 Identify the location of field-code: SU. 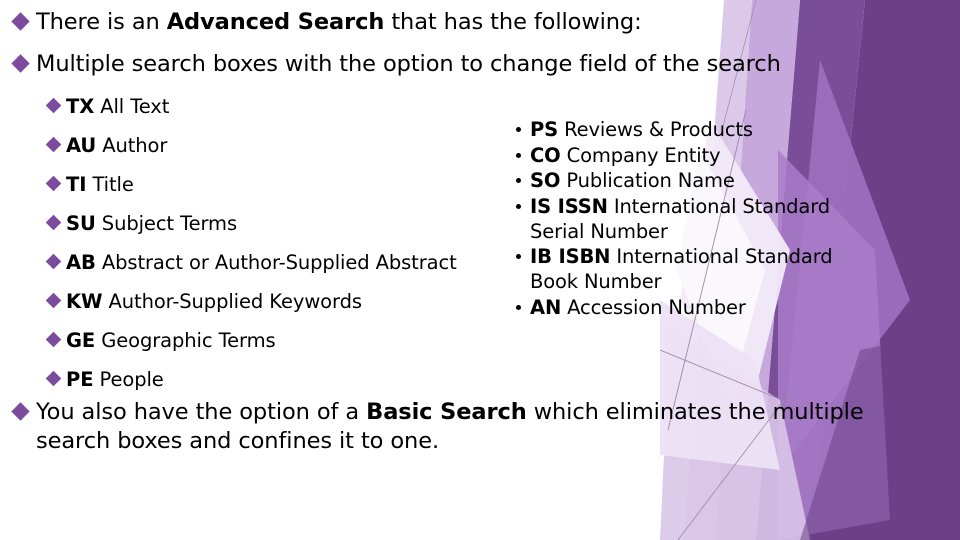
(81, 223).